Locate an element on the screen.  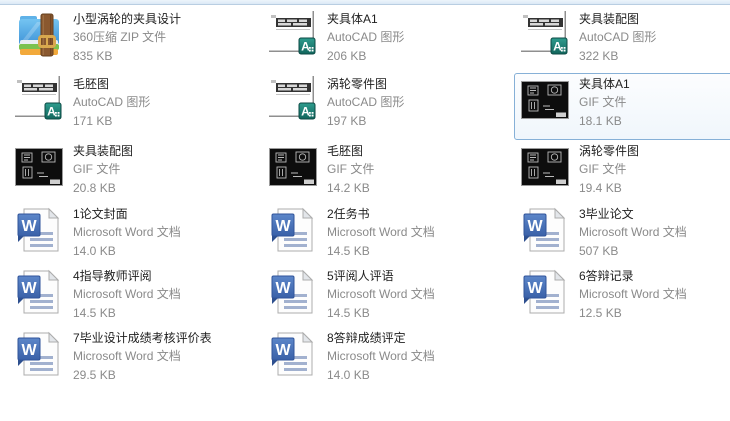
file-text-block: 涡轮零件图 GIF 文件 19.4 KB is located at coordinates (609, 170).